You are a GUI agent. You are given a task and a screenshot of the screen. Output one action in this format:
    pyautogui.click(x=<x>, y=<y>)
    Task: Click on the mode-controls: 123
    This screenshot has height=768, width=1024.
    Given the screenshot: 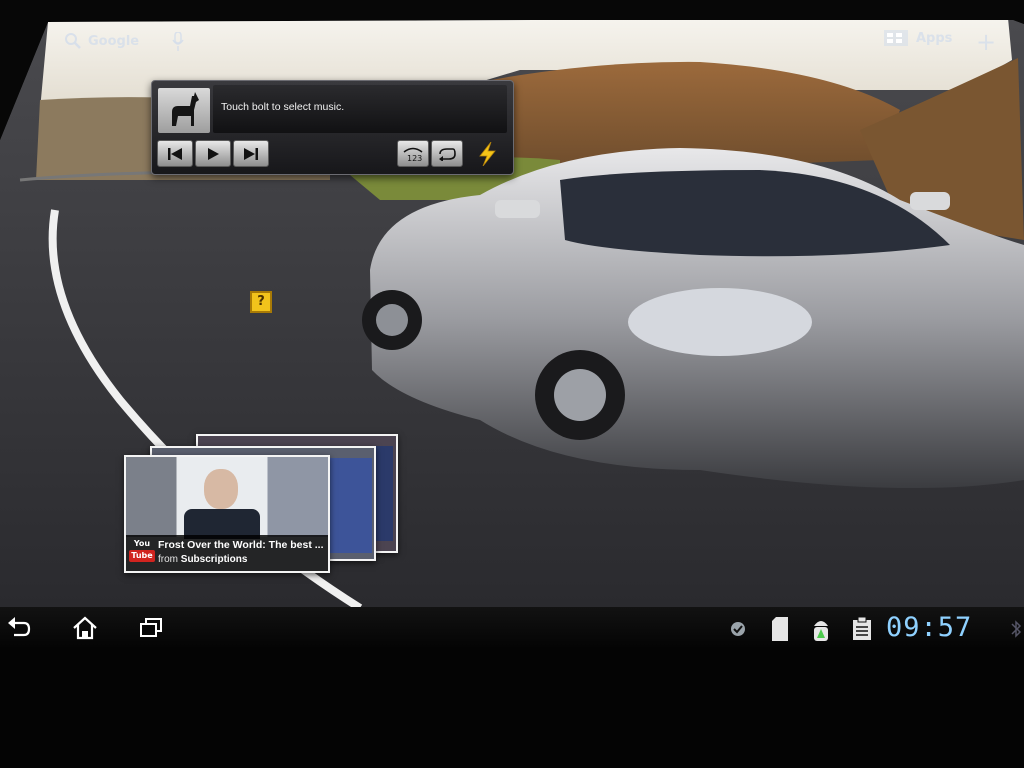 What is the action you would take?
    pyautogui.click(x=430, y=153)
    